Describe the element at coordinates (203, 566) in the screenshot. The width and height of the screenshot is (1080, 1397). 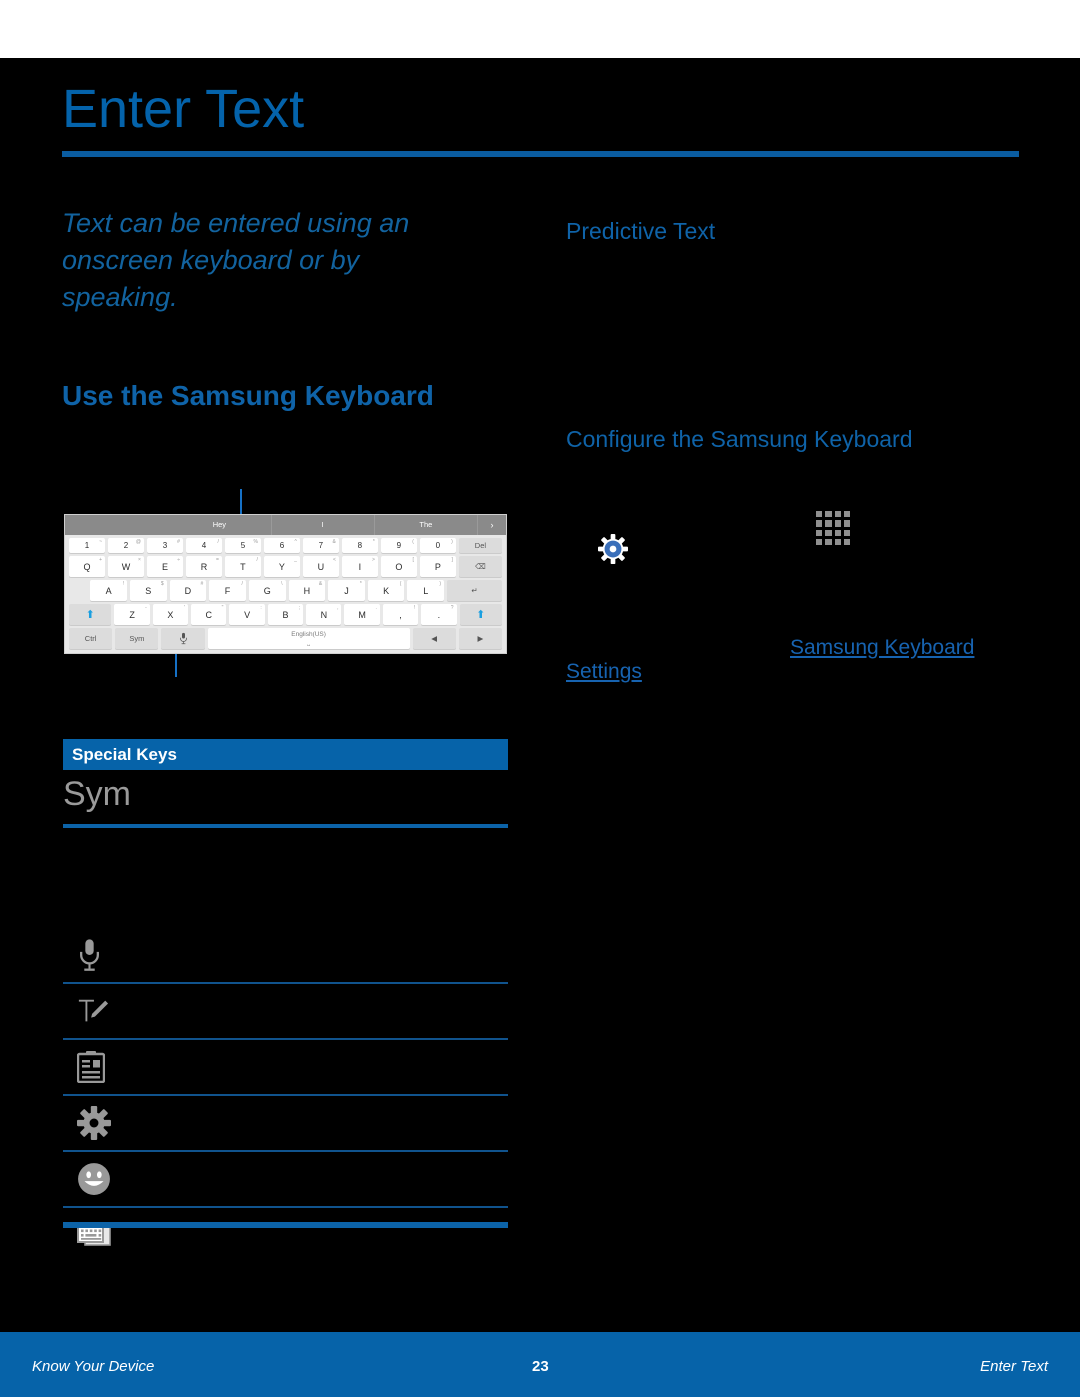
I see `key-r: R =` at that location.